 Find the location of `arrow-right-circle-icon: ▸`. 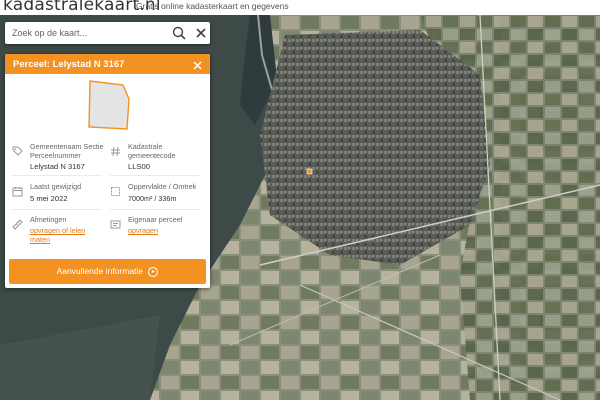

arrow-right-circle-icon: ▸ is located at coordinates (153, 271).